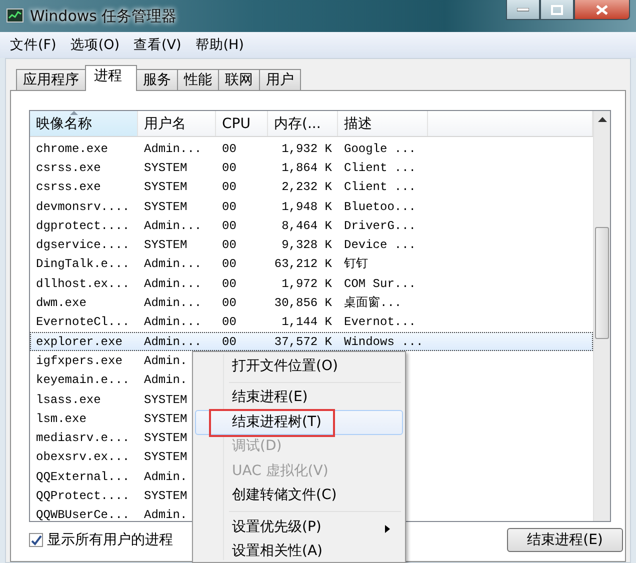  Describe the element at coordinates (61, 419) in the screenshot. I see `table-cell: lsm.exe` at that location.